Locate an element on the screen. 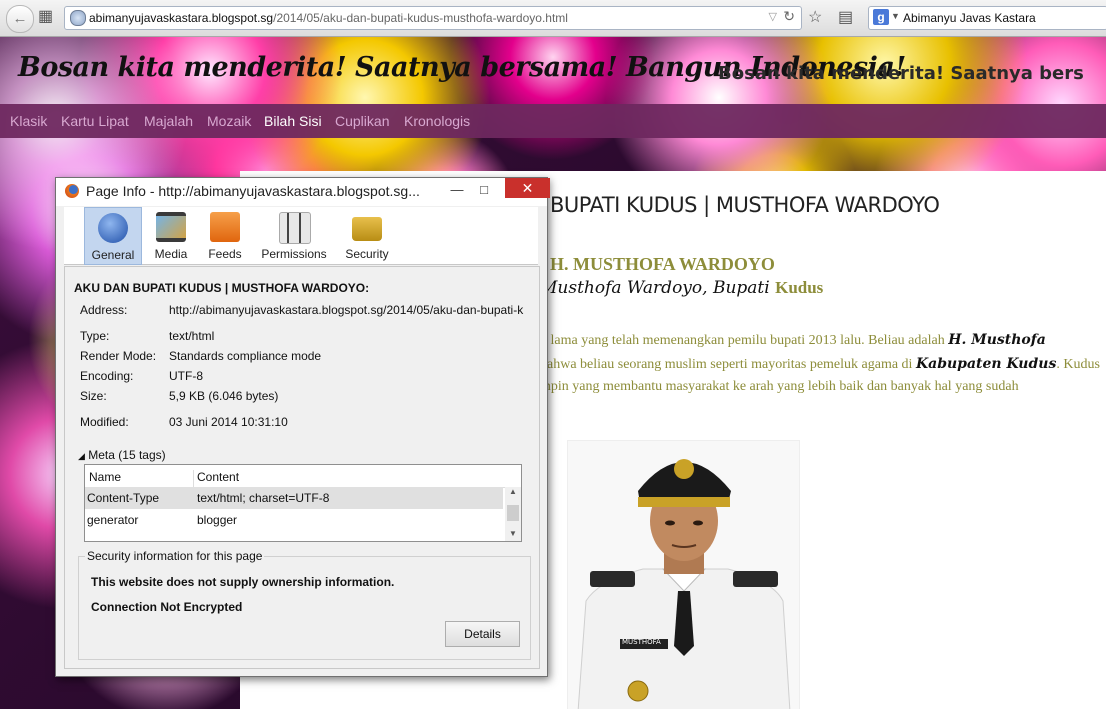 This screenshot has height=709, width=1106. padlock-icon is located at coordinates (367, 229).